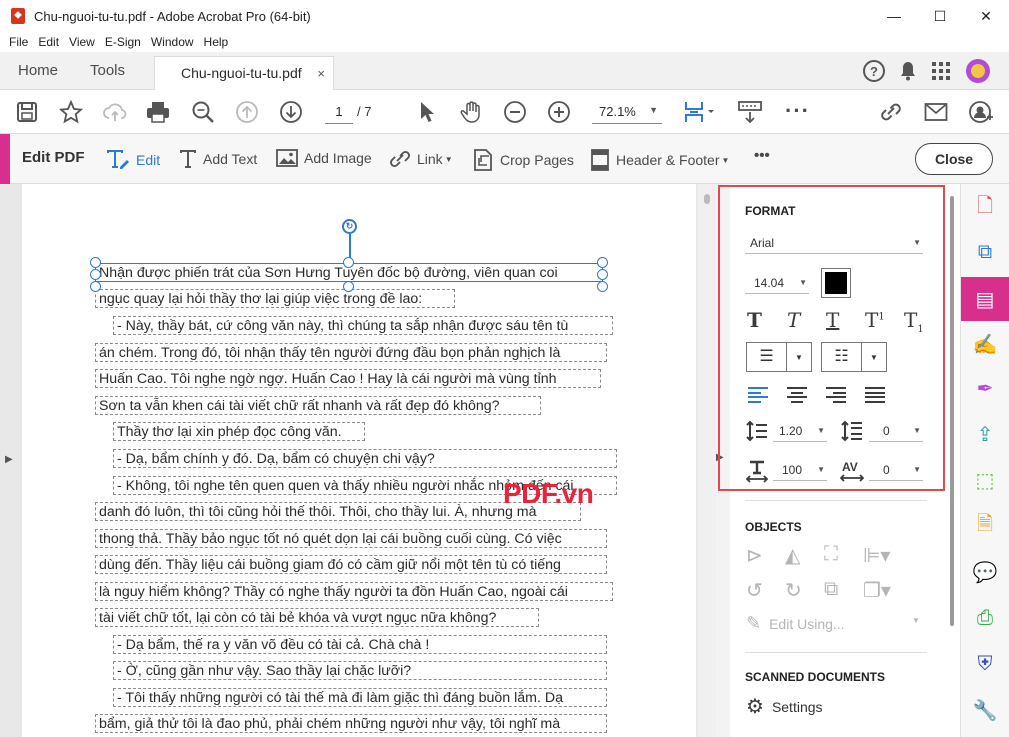 The width and height of the screenshot is (1009, 737). I want to click on panel-scrollbar, so click(952, 411).